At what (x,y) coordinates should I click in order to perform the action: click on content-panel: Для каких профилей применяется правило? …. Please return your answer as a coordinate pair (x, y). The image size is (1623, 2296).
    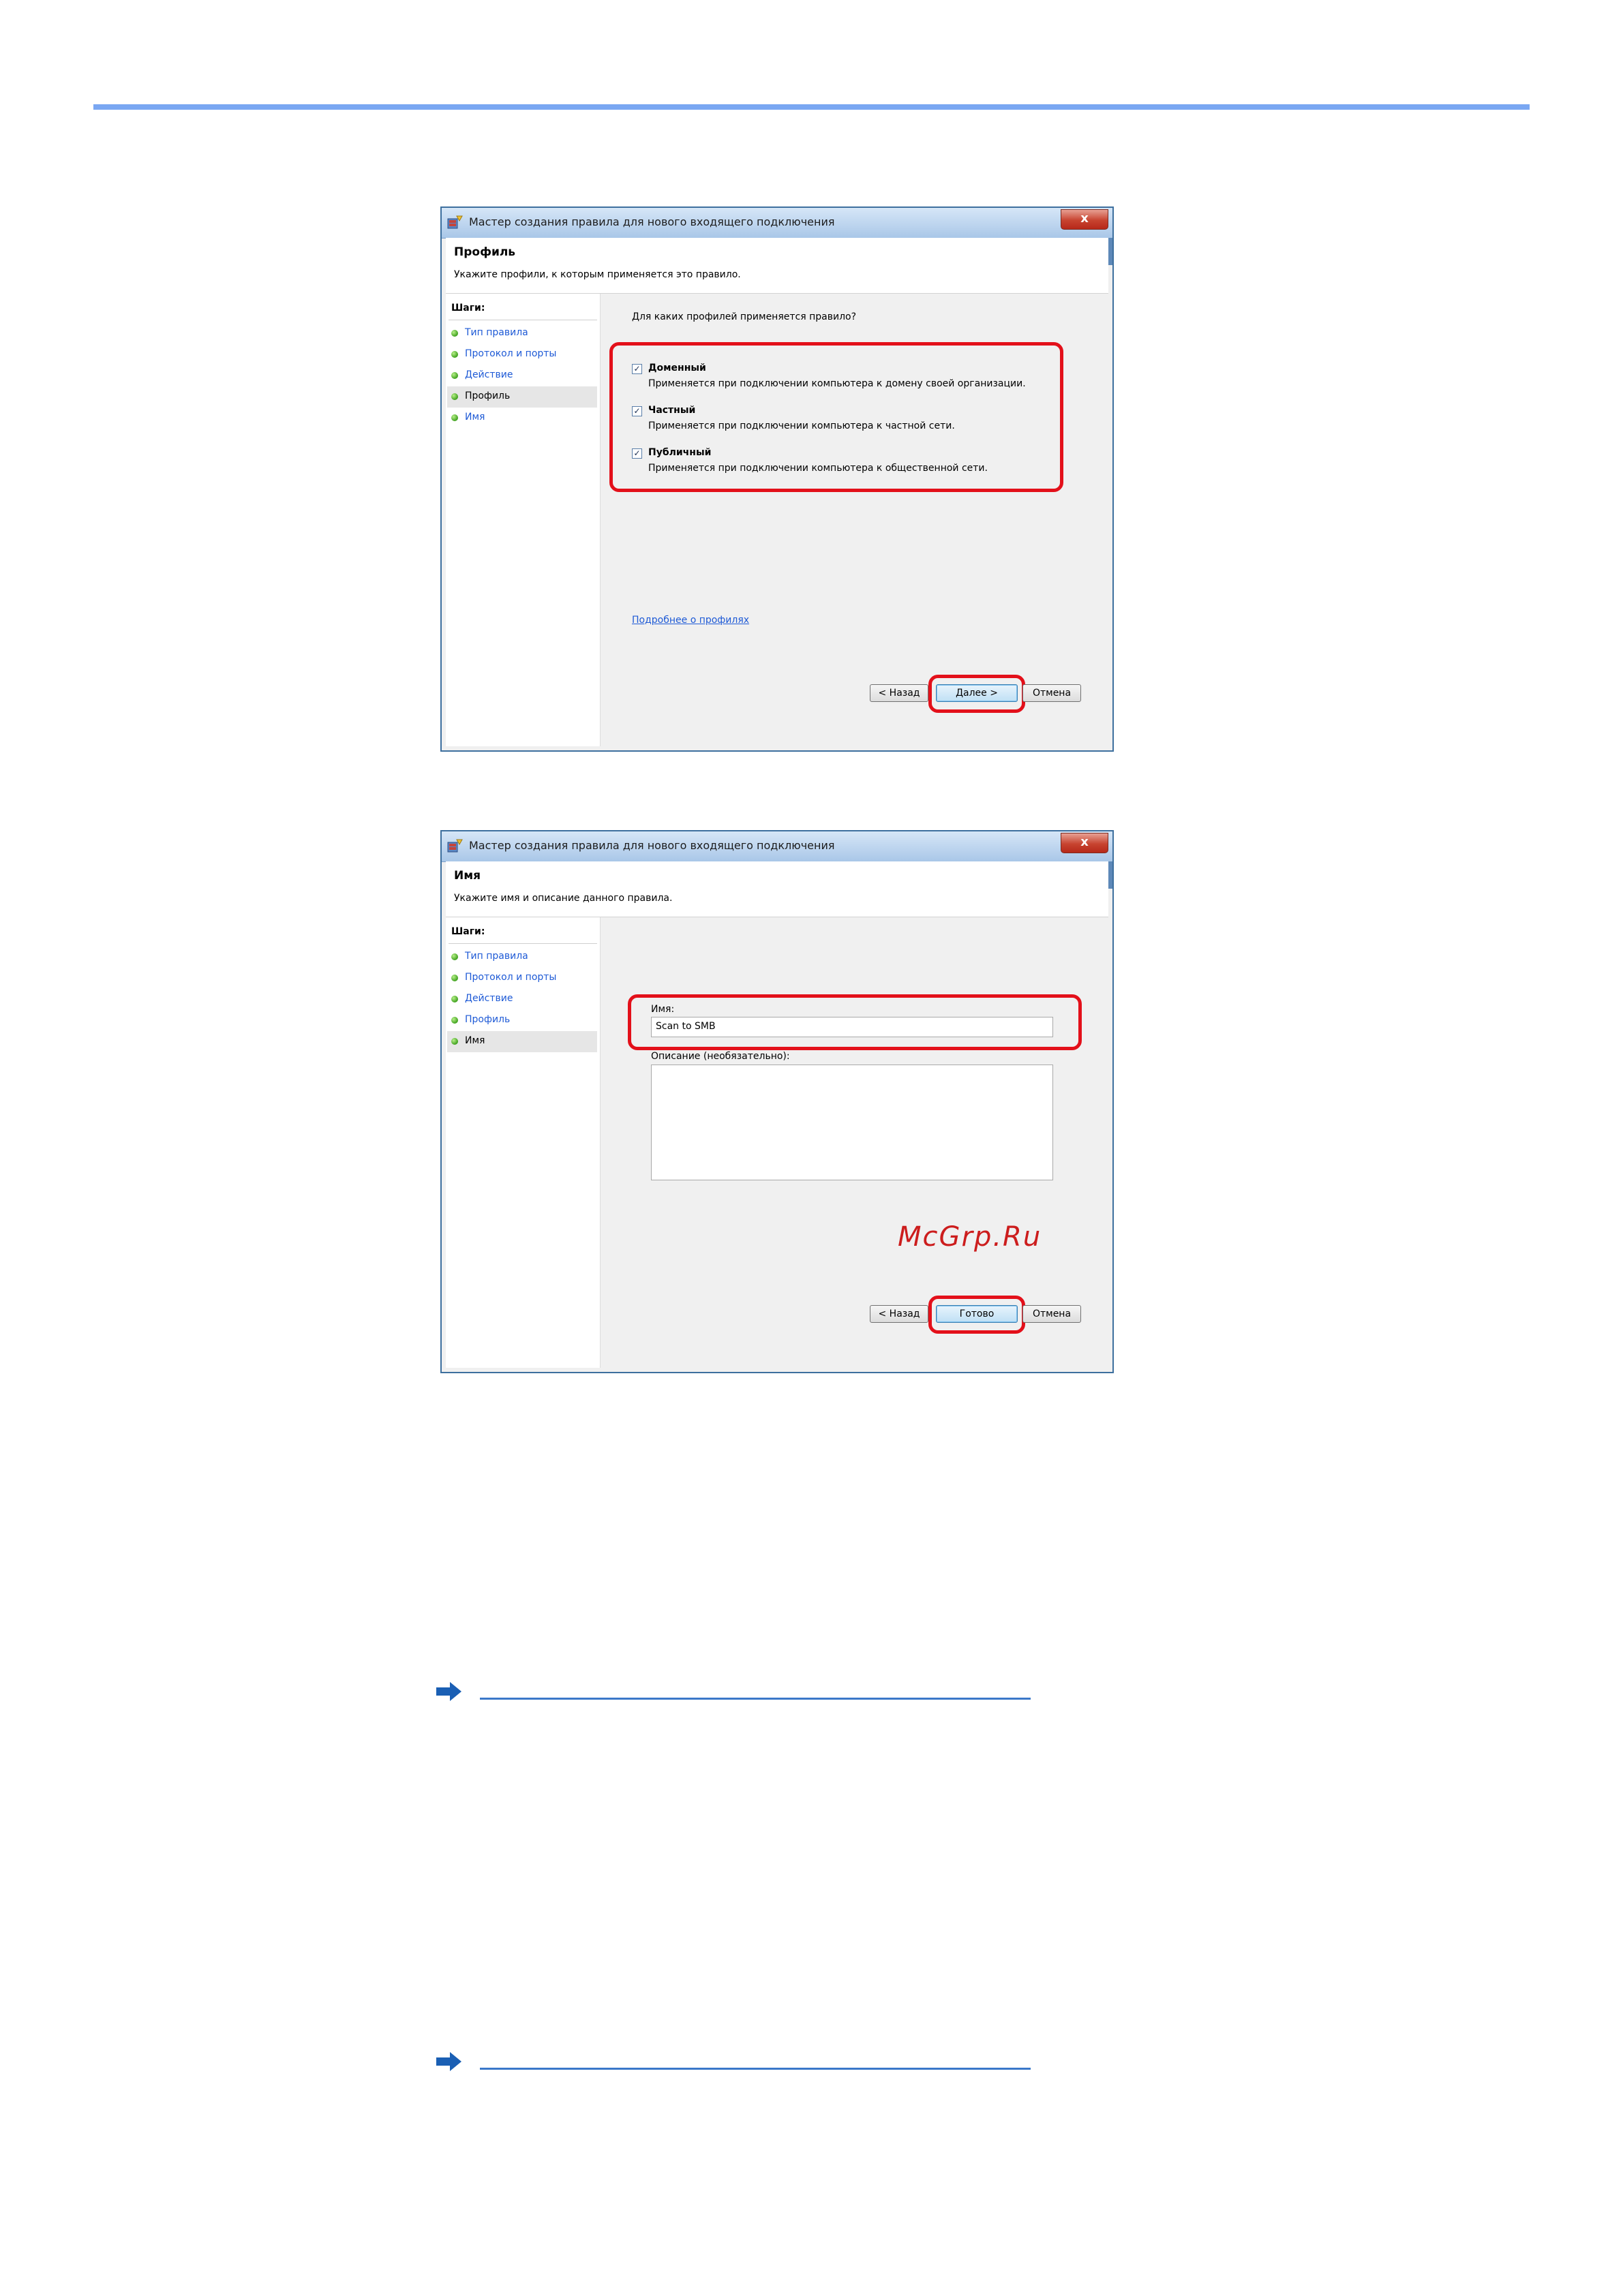
    Looking at the image, I should click on (854, 520).